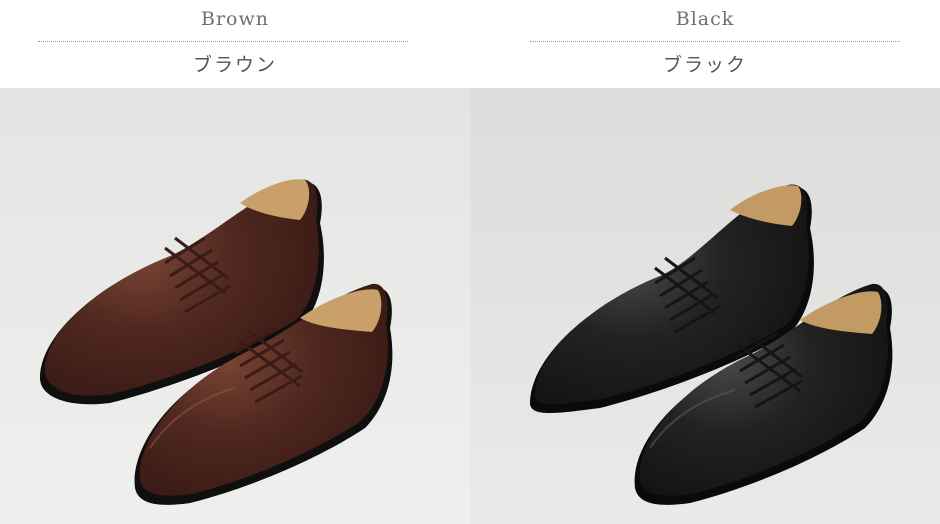 The width and height of the screenshot is (940, 524). What do you see at coordinates (705, 44) in the screenshot?
I see `variant-header: Black ブラック` at bounding box center [705, 44].